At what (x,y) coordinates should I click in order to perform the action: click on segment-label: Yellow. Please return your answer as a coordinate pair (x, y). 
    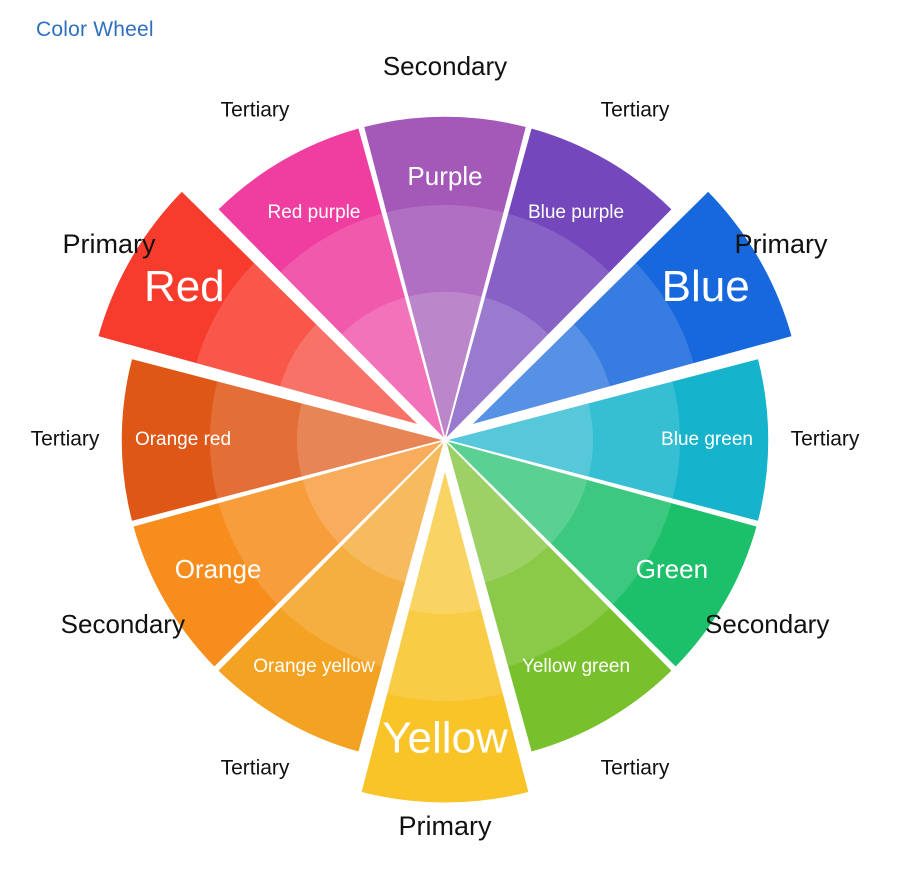
    Looking at the image, I should click on (445, 738).